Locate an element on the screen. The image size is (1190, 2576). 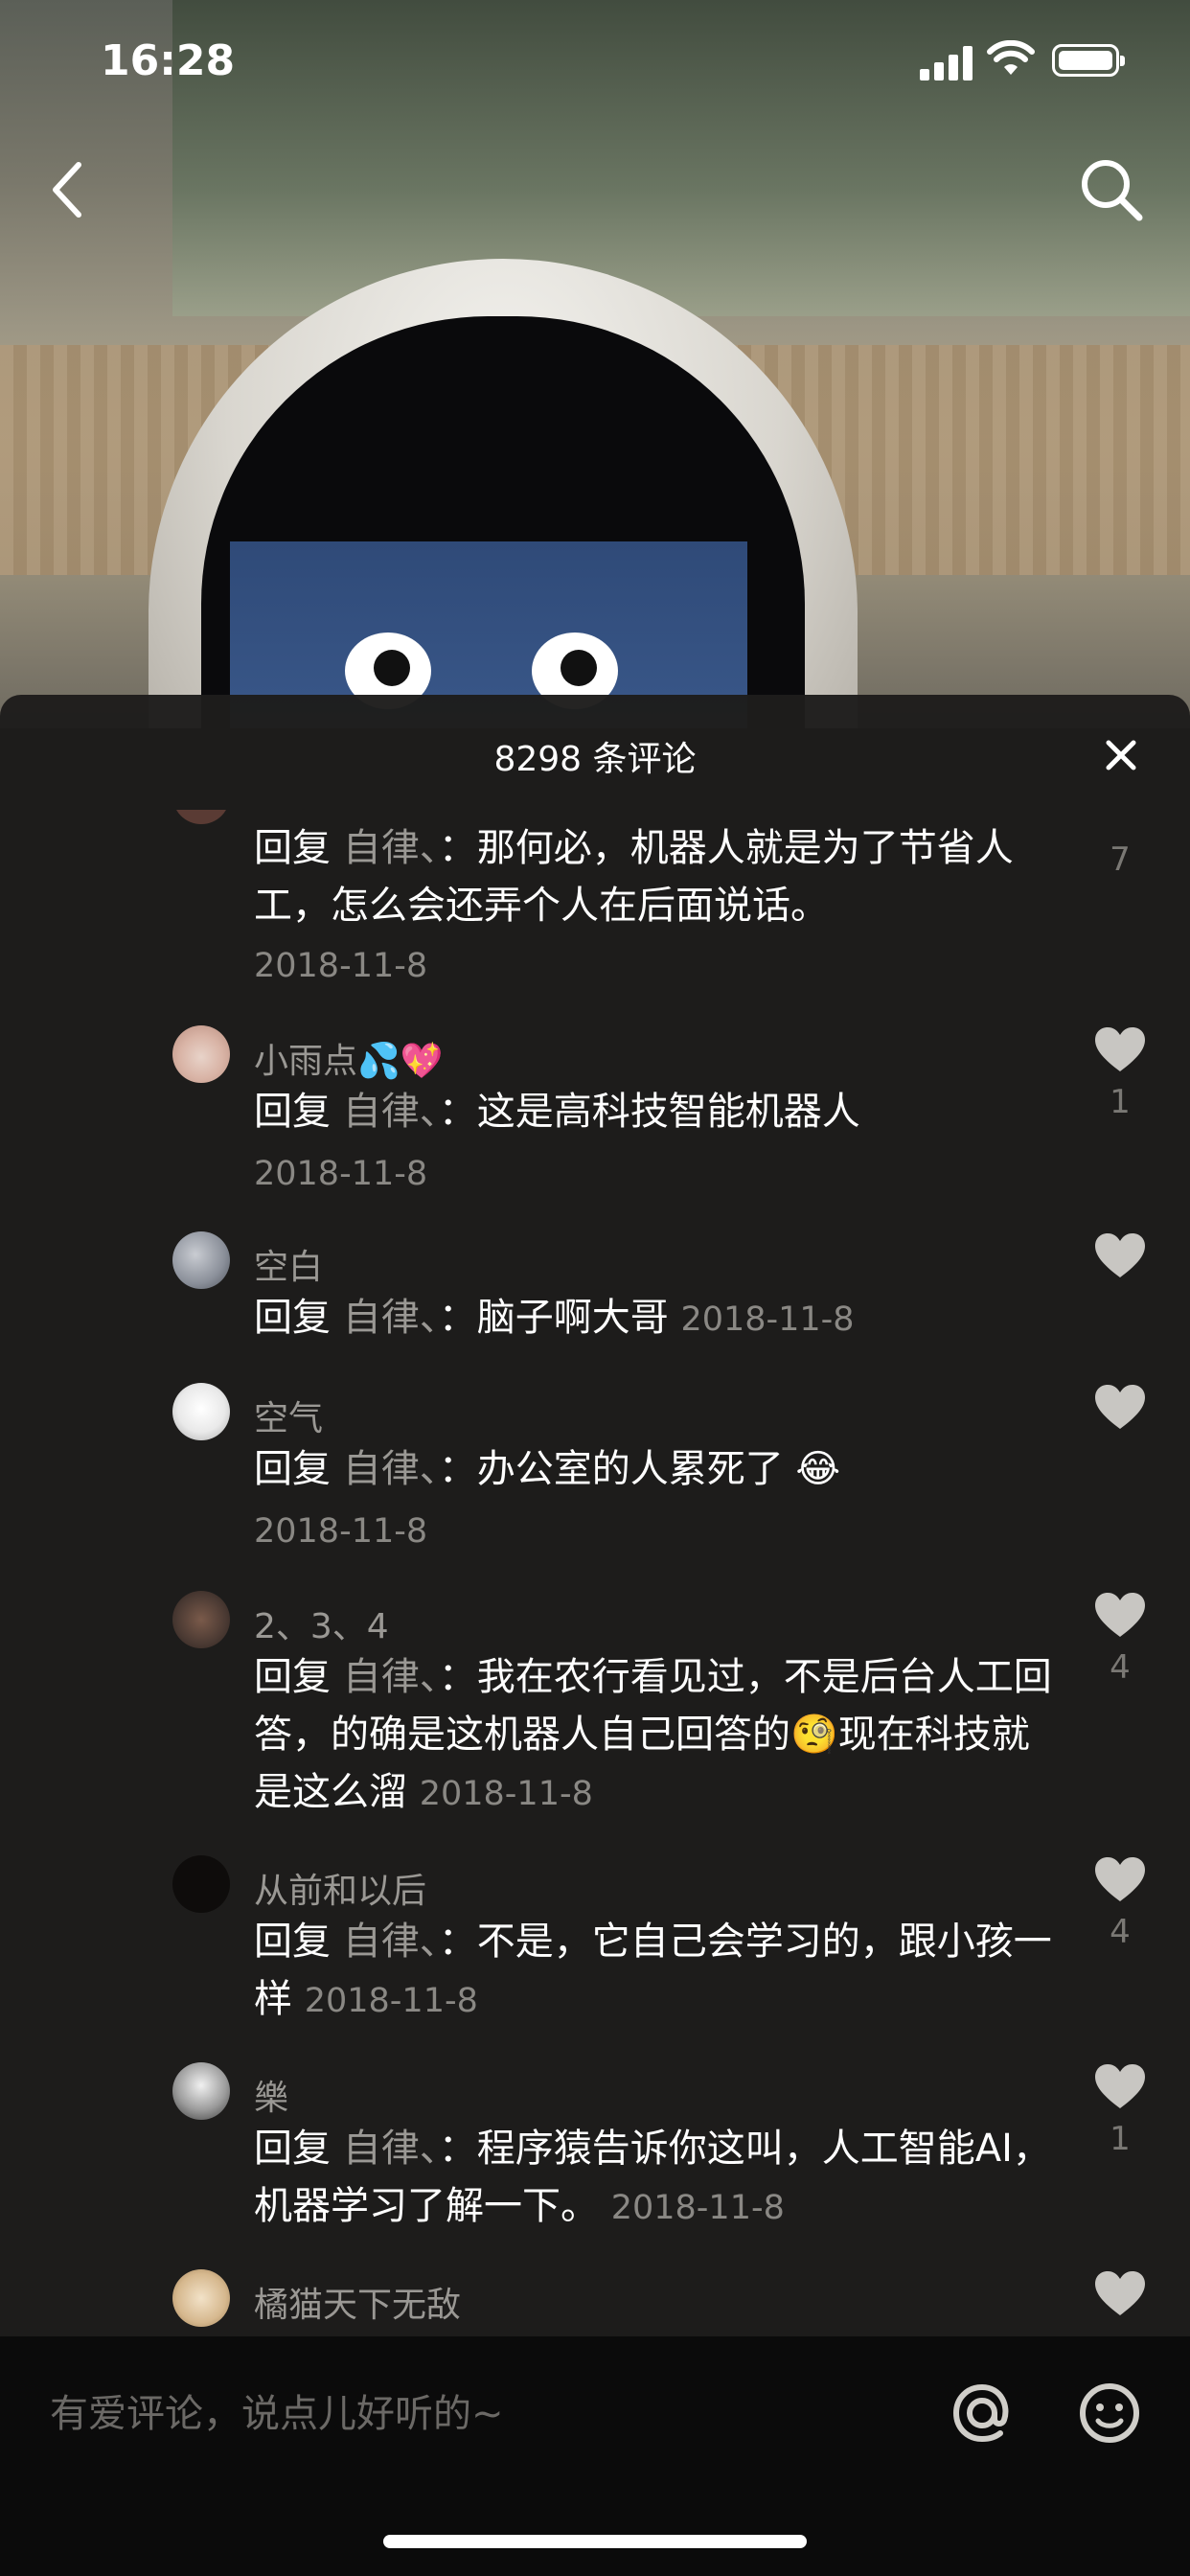
chevron-left-icon is located at coordinates (67, 190).